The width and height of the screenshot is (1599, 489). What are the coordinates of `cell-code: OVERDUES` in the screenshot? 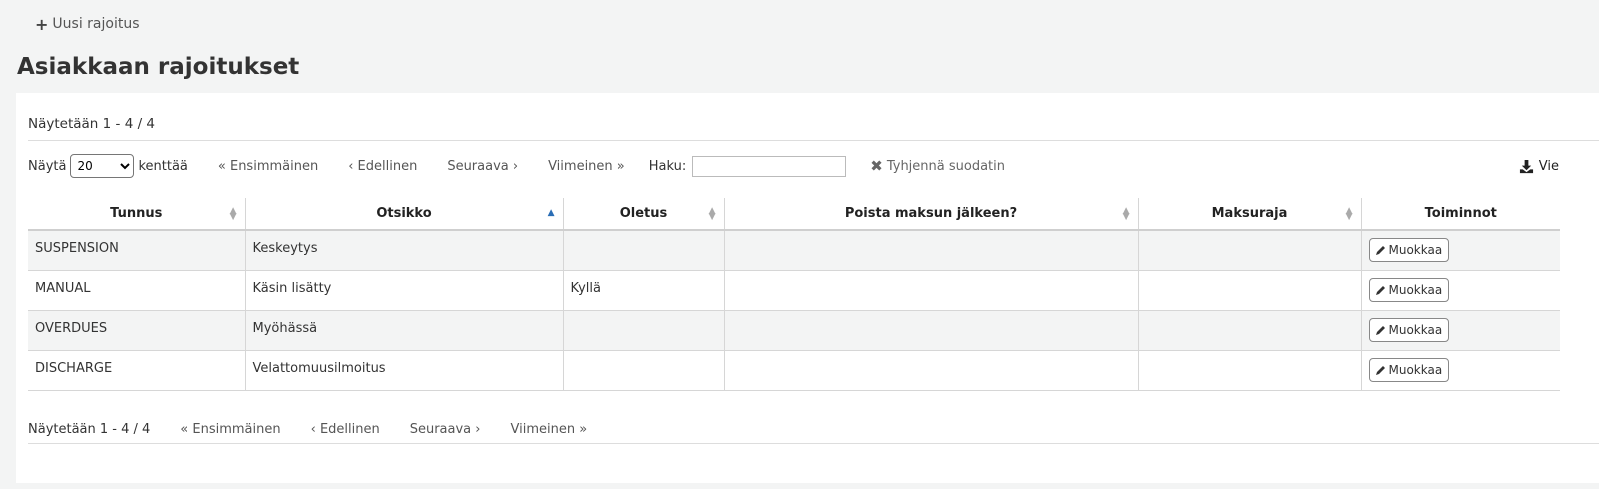 It's located at (137, 330).